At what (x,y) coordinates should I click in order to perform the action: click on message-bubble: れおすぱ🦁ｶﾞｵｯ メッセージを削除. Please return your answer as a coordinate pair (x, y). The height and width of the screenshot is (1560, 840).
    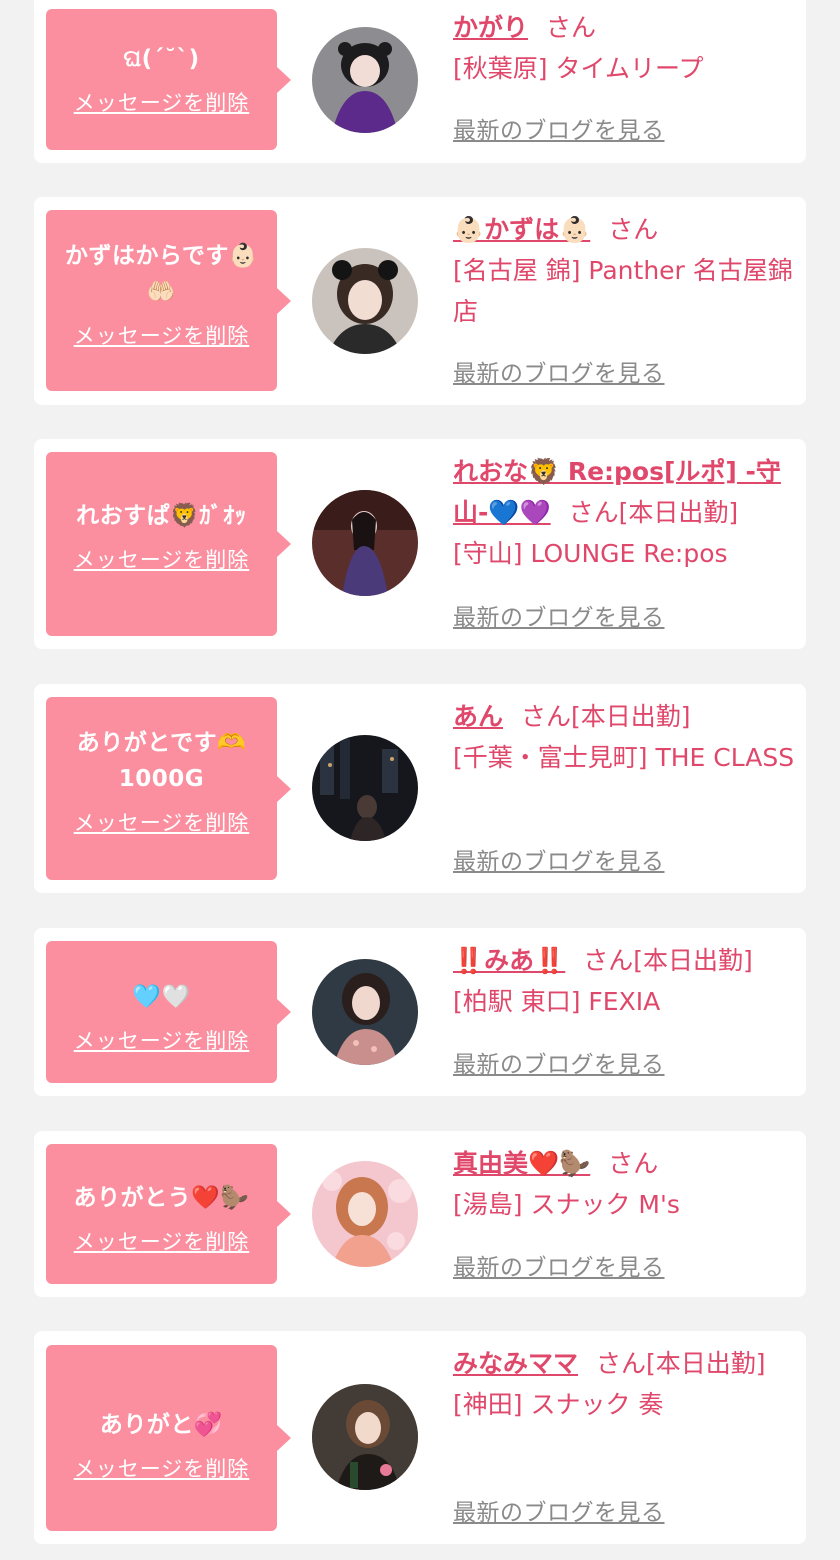
    Looking at the image, I should click on (168, 544).